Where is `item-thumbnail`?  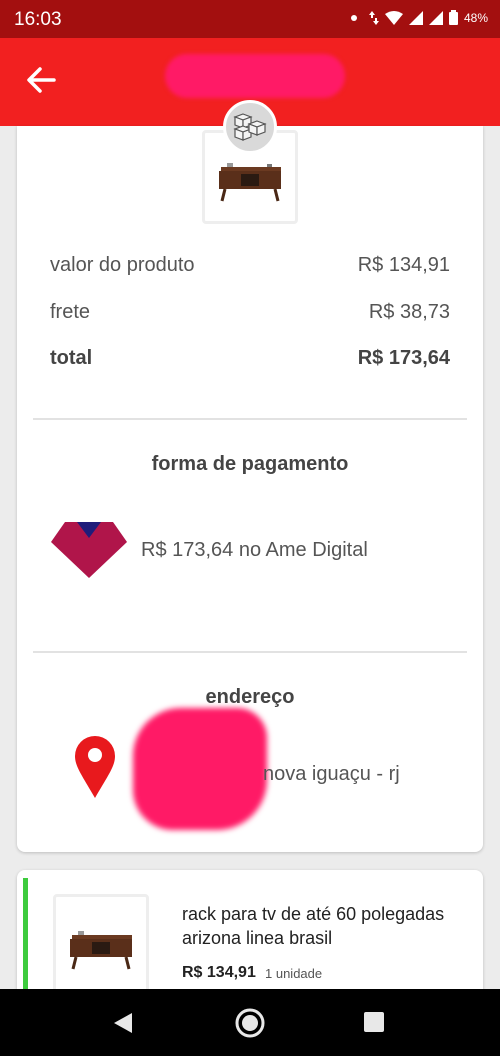 item-thumbnail is located at coordinates (101, 947).